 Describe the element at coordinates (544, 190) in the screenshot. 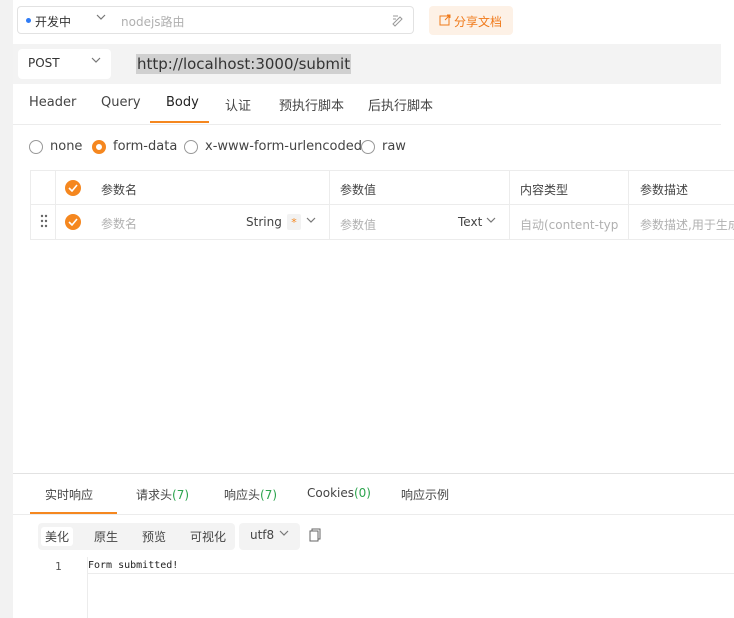

I see `header-content-type: 内容类型` at that location.